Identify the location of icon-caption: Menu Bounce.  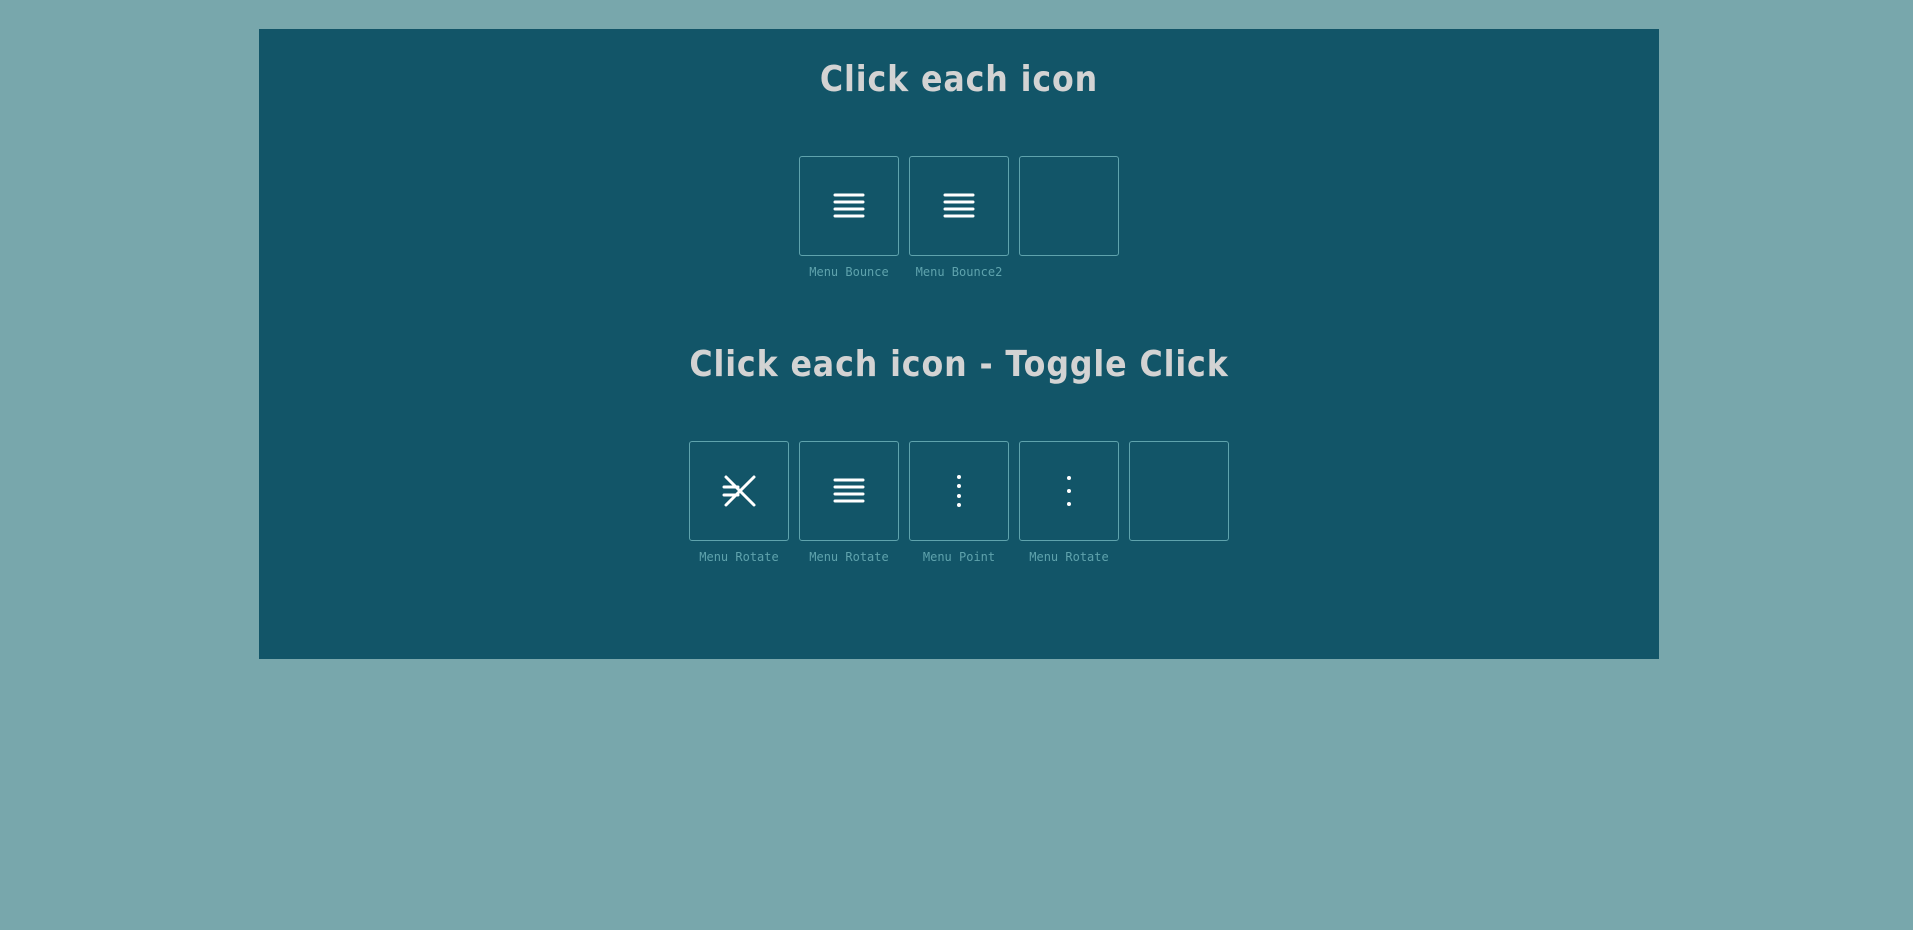
(849, 272).